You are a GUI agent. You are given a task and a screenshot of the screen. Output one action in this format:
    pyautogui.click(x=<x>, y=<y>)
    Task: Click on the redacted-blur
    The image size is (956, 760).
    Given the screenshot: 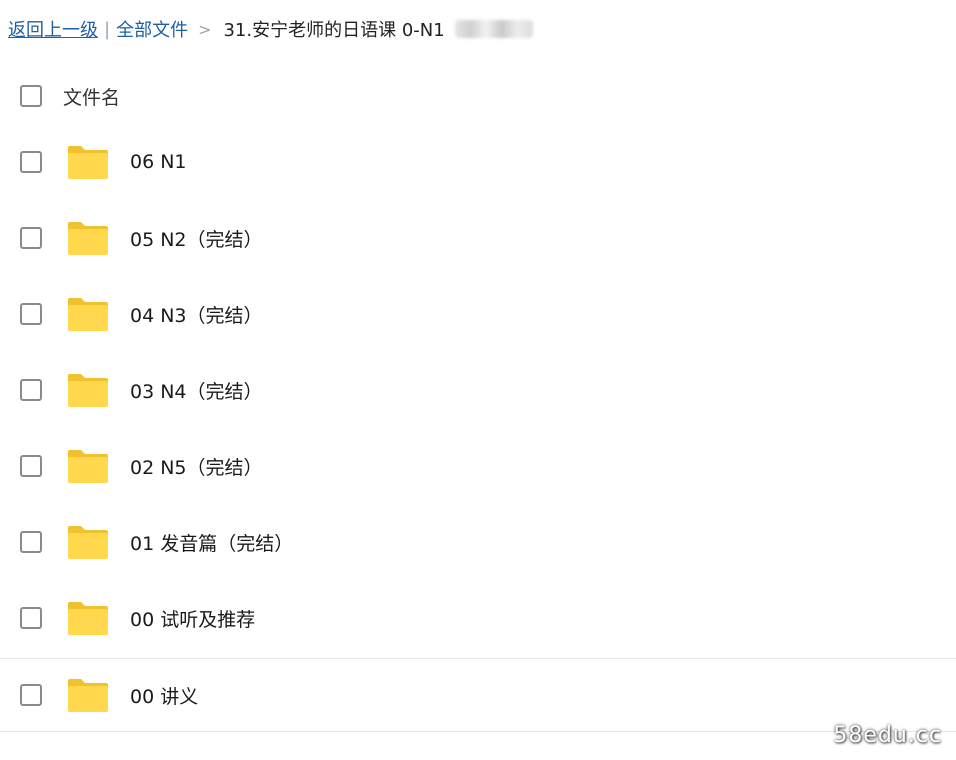 What is the action you would take?
    pyautogui.click(x=493, y=29)
    